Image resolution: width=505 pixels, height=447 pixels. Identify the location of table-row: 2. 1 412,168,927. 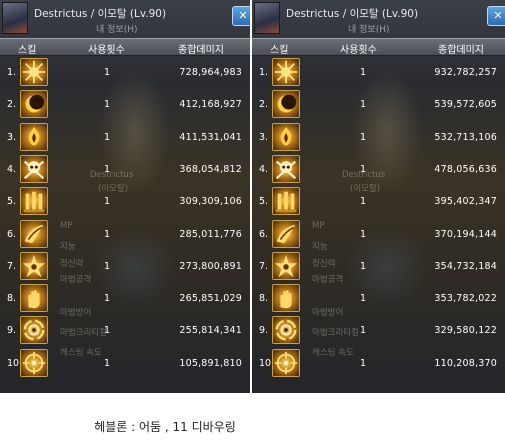
(125, 105).